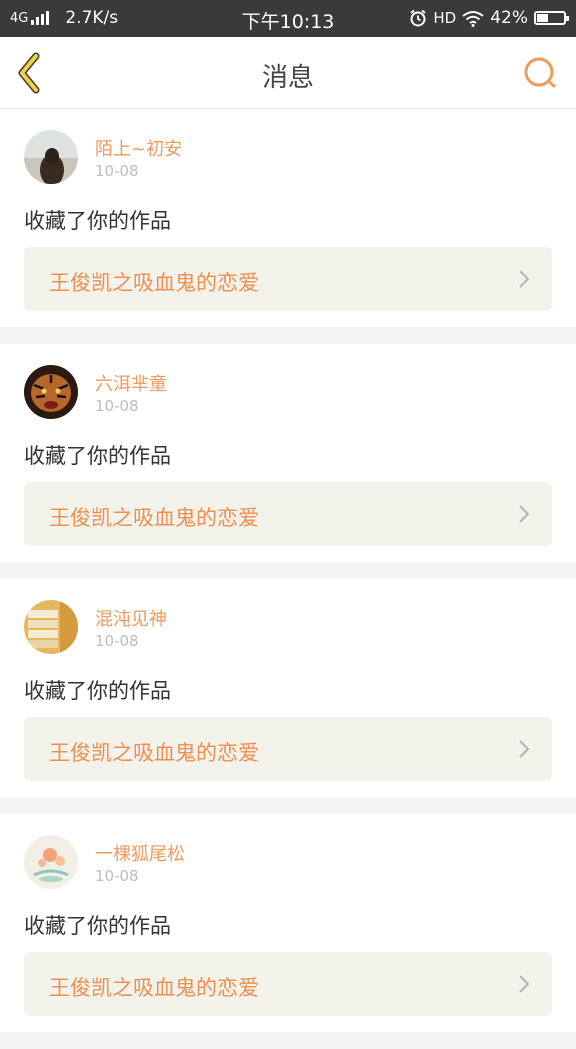  What do you see at coordinates (509, 18) in the screenshot?
I see `battery-percent: 42%` at bounding box center [509, 18].